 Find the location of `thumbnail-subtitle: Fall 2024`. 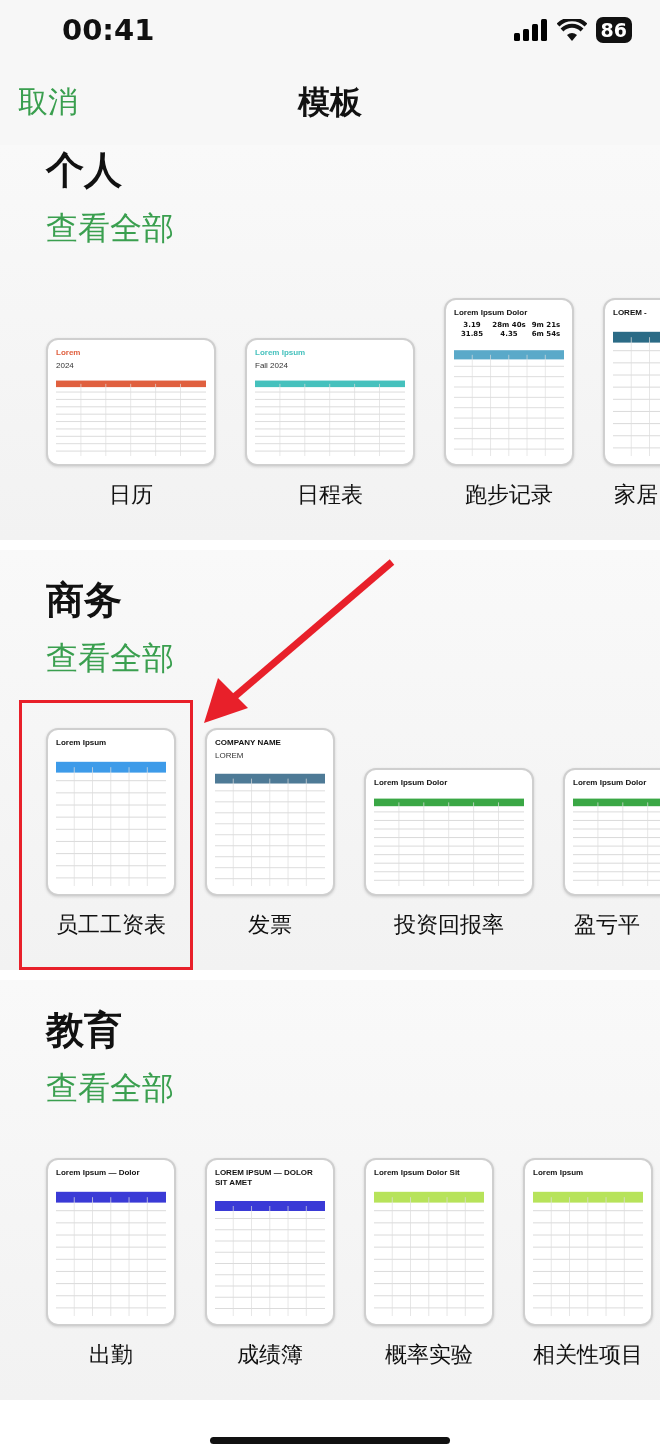

thumbnail-subtitle: Fall 2024 is located at coordinates (272, 366).